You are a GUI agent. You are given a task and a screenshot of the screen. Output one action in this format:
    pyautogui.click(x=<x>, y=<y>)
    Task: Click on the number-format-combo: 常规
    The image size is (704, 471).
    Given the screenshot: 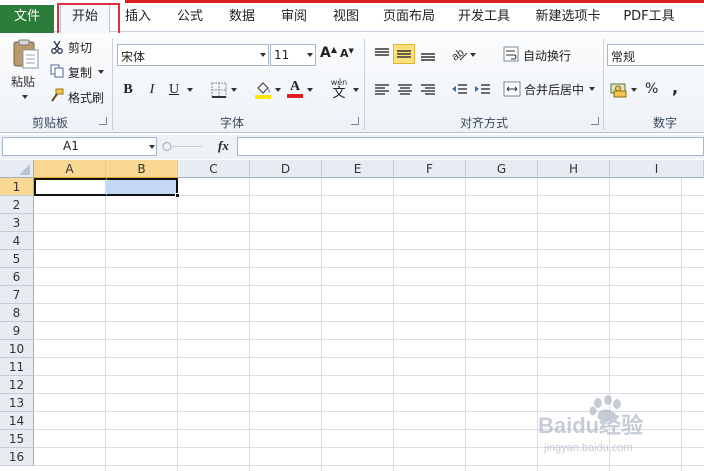 What is the action you would take?
    pyautogui.click(x=655, y=55)
    